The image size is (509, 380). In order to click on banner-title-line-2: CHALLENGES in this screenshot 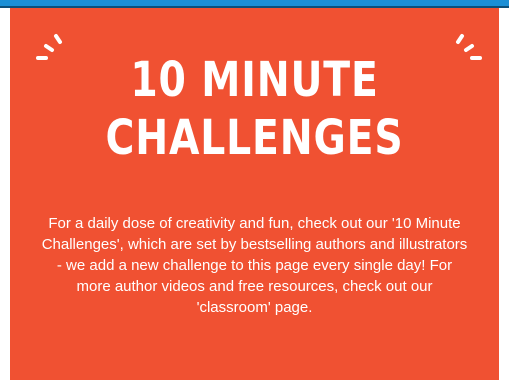, I will do `click(254, 138)`.